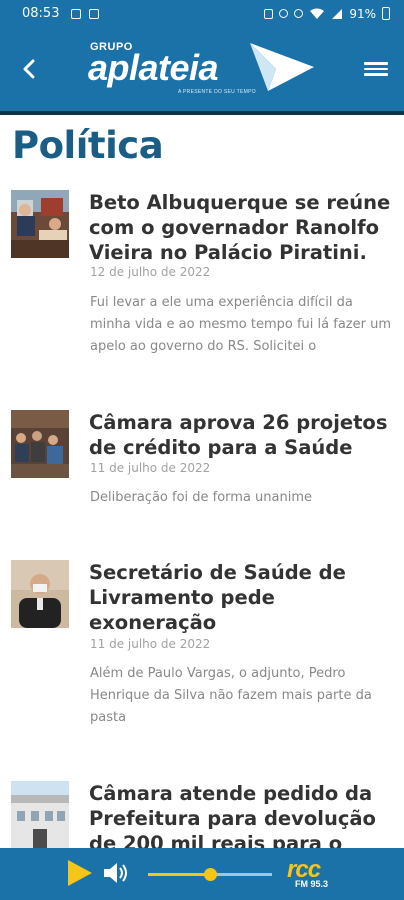 Image resolution: width=404 pixels, height=900 pixels. I want to click on battery-icon, so click(386, 13).